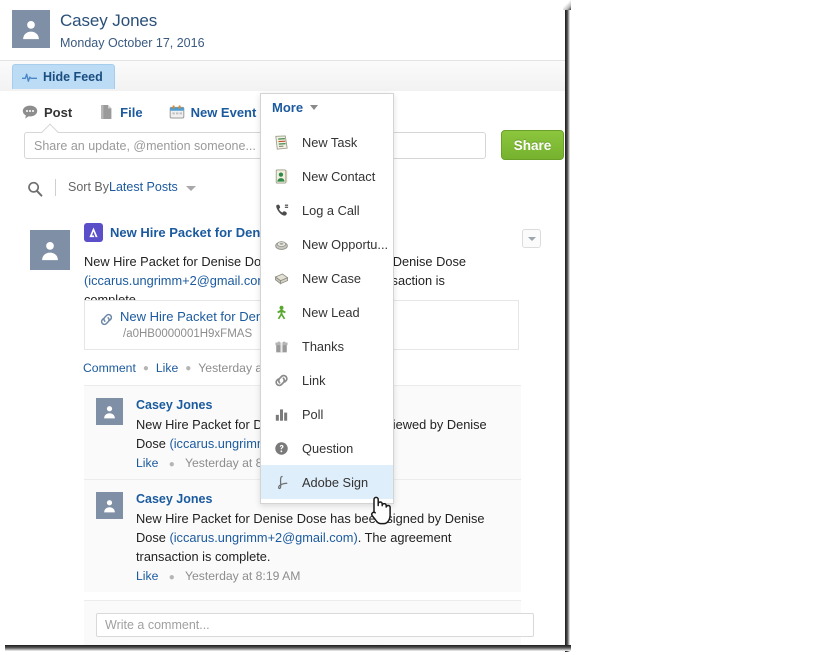 This screenshot has width=830, height=655. Describe the element at coordinates (263, 537) in the screenshot. I see `comment-email-link: (iccarus.ungrimm+2@gmail.com)` at that location.